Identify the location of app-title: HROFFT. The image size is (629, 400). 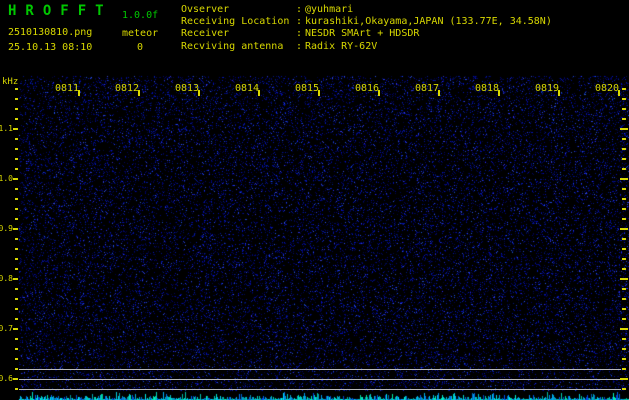
(60, 11).